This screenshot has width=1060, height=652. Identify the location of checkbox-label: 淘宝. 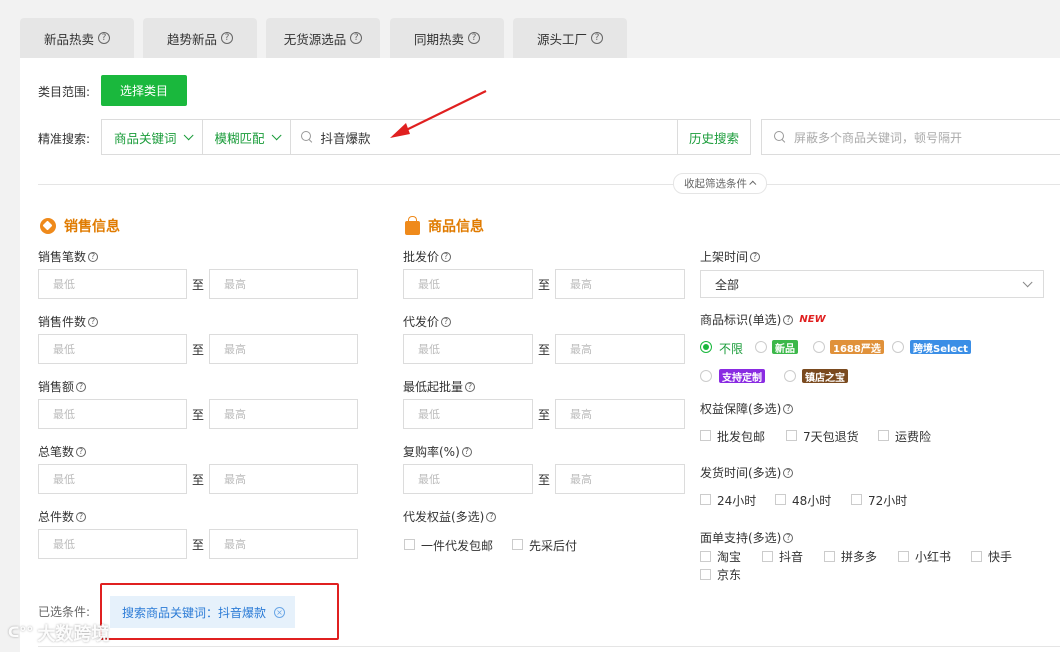
(729, 556).